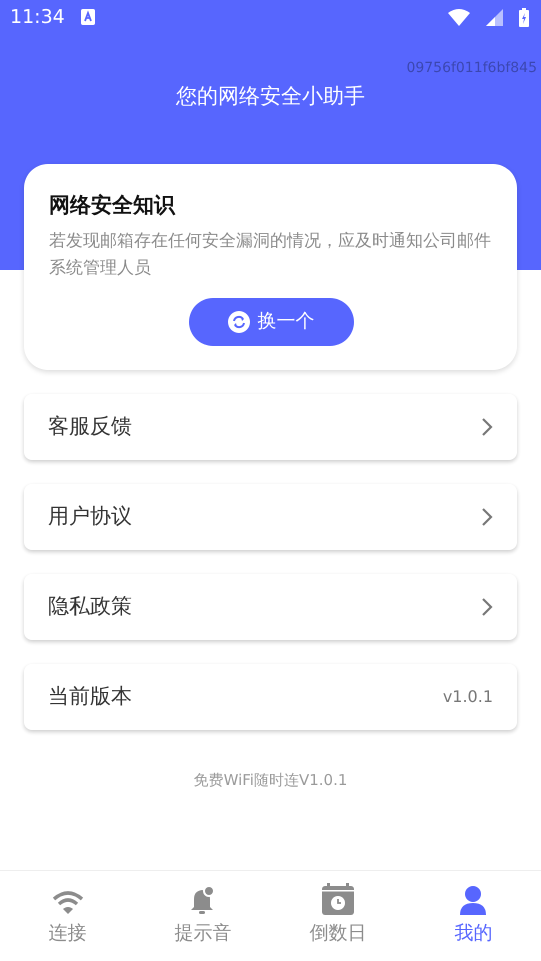 Image resolution: width=541 pixels, height=961 pixels. What do you see at coordinates (473, 900) in the screenshot?
I see `person-icon` at bounding box center [473, 900].